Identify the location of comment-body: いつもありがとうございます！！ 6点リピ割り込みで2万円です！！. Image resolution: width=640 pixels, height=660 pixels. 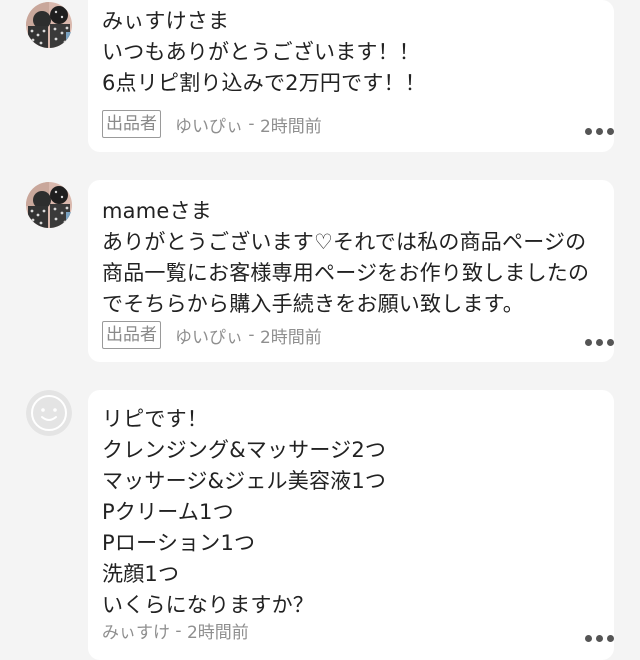
(264, 67).